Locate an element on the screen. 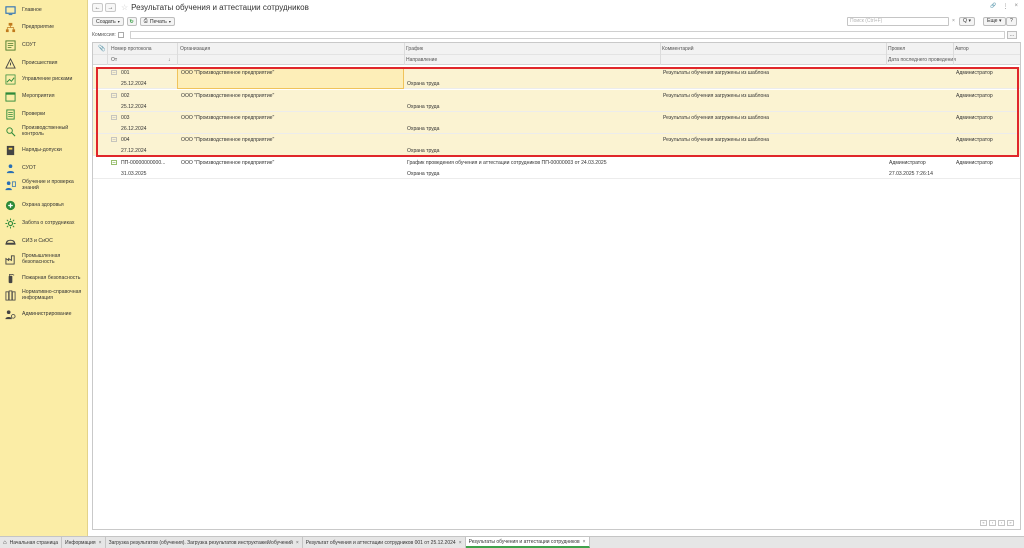  pager-button: ‹ is located at coordinates (992, 523).